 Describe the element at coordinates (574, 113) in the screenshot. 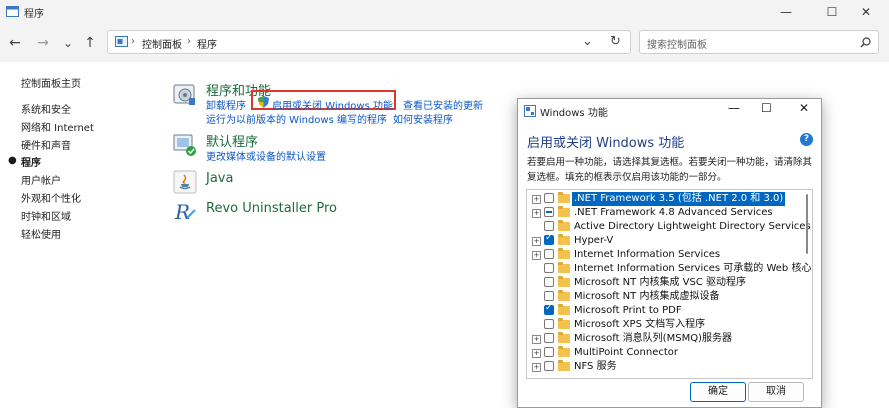

I see `dialog-title: Windows 功能` at that location.